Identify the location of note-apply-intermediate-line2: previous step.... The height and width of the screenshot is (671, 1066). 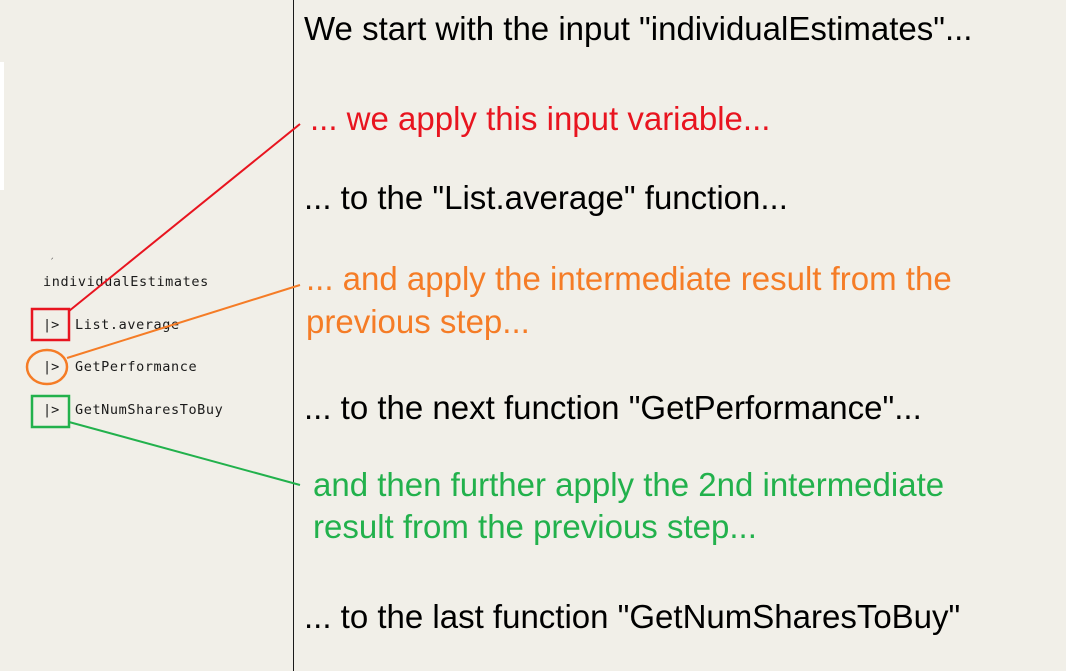
(418, 321).